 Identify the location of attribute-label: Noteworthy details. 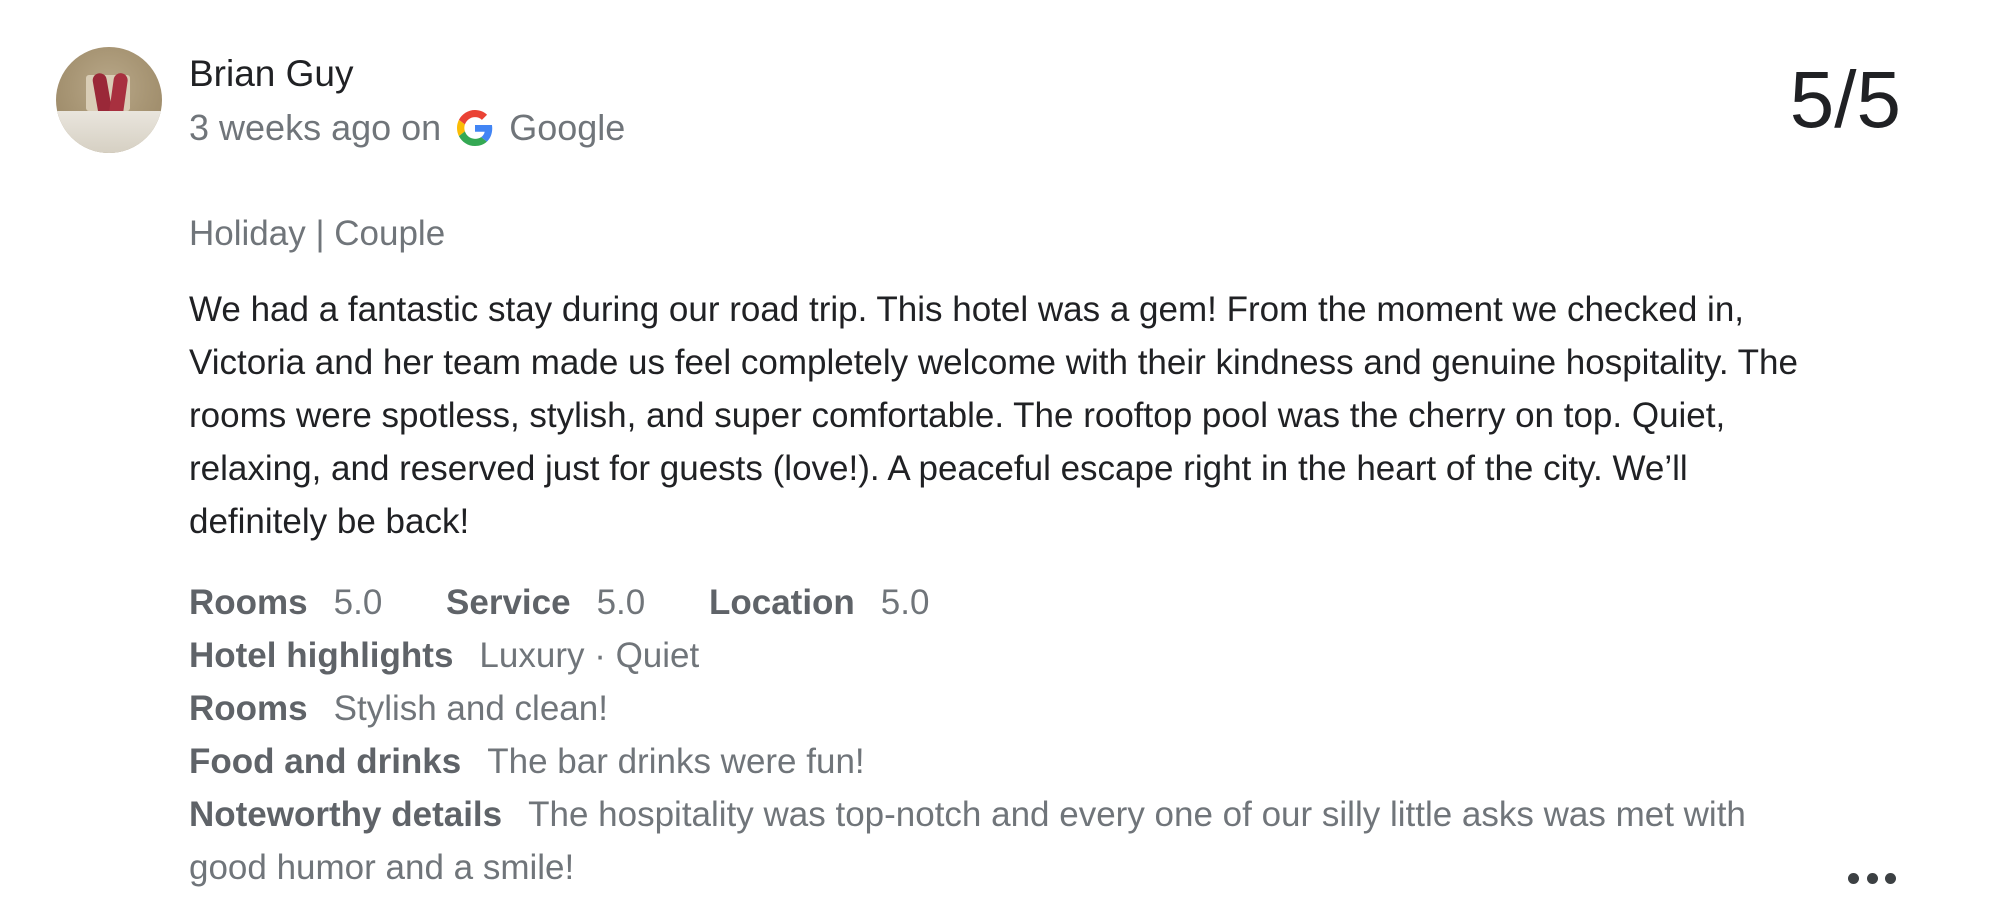
(346, 814).